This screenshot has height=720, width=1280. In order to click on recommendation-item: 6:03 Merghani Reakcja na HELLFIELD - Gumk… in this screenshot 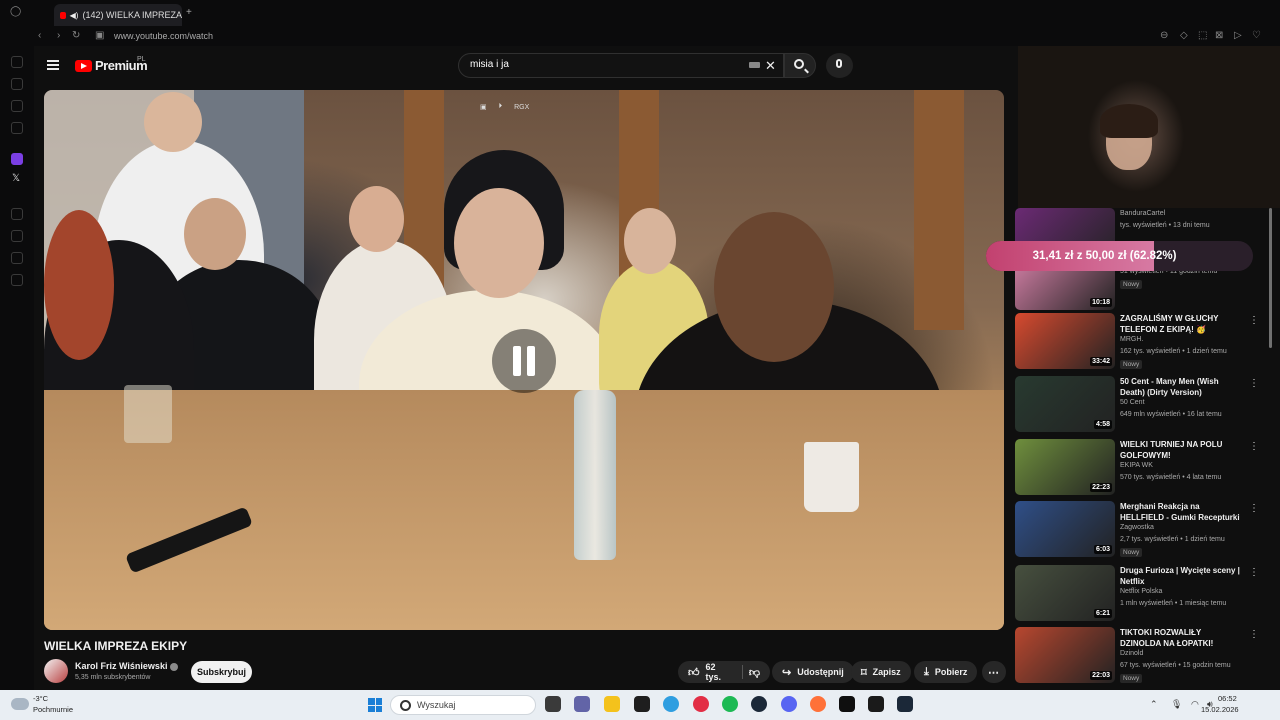, I will do `click(1137, 529)`.